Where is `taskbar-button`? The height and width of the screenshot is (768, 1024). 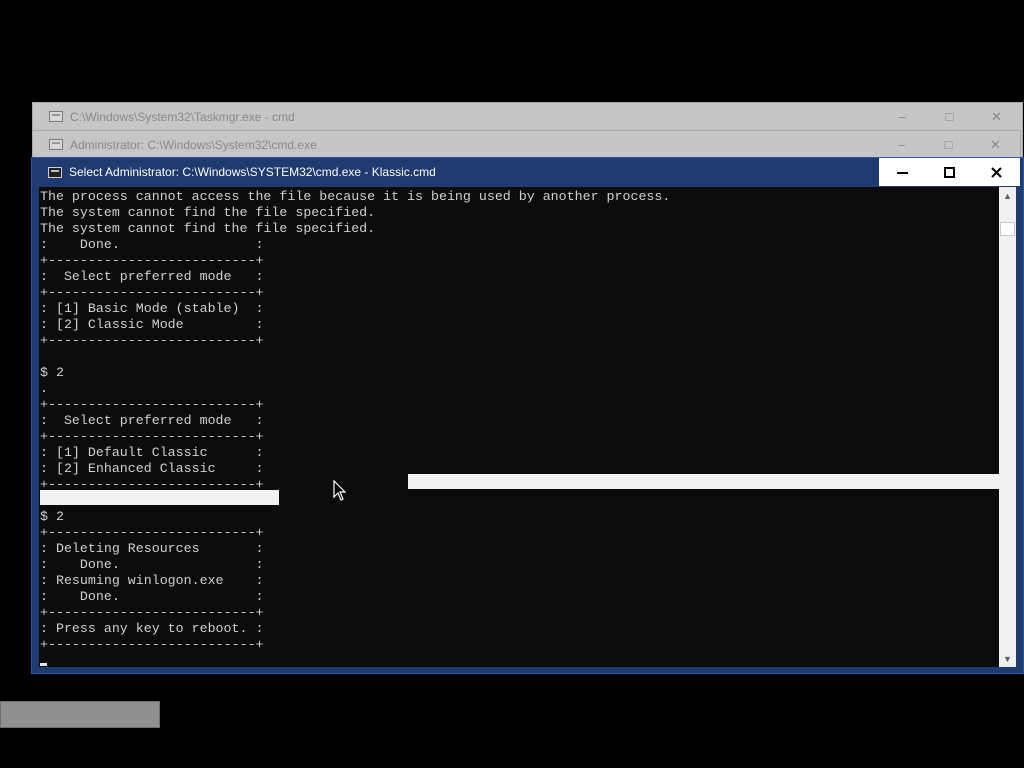
taskbar-button is located at coordinates (80, 714).